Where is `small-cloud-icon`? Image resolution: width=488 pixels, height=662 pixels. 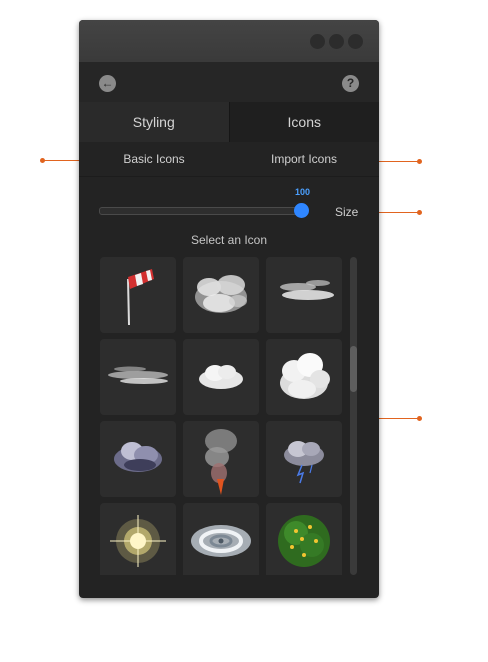 small-cloud-icon is located at coordinates (221, 377).